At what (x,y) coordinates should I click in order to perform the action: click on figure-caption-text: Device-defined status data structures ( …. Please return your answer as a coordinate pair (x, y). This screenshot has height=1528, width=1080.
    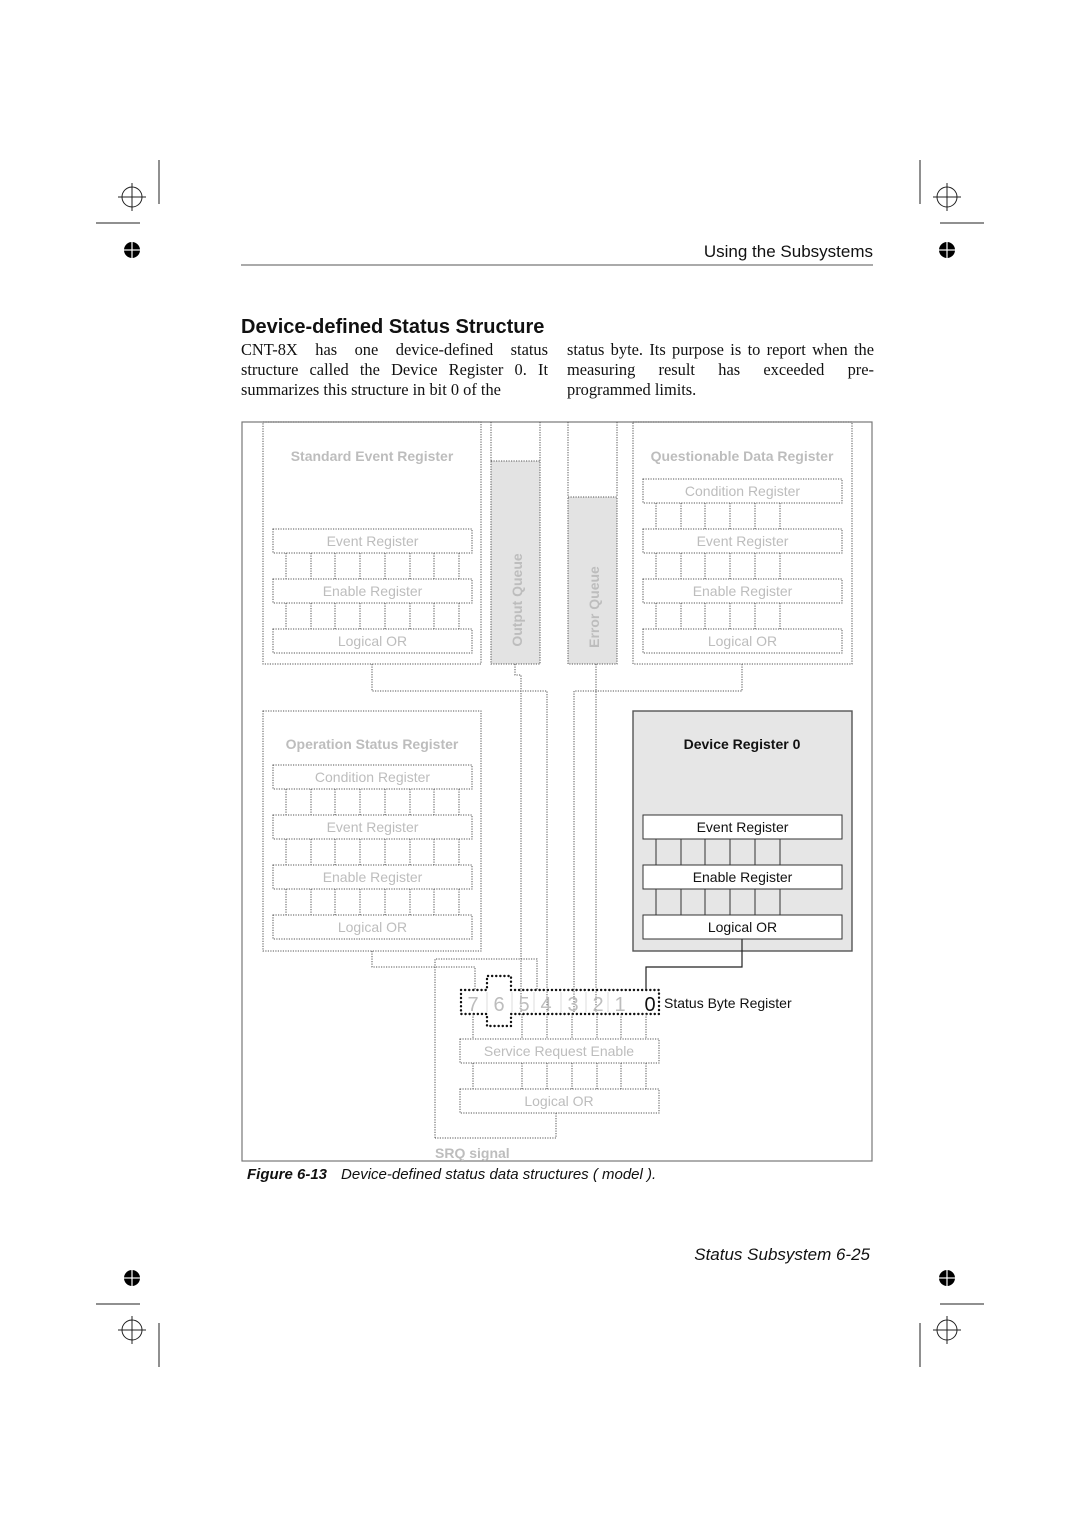
    Looking at the image, I should click on (499, 1174).